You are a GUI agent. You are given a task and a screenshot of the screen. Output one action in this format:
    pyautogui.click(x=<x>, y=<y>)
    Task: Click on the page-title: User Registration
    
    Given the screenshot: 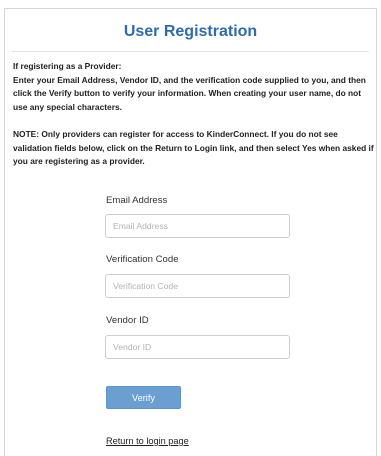 What is the action you would take?
    pyautogui.click(x=190, y=31)
    